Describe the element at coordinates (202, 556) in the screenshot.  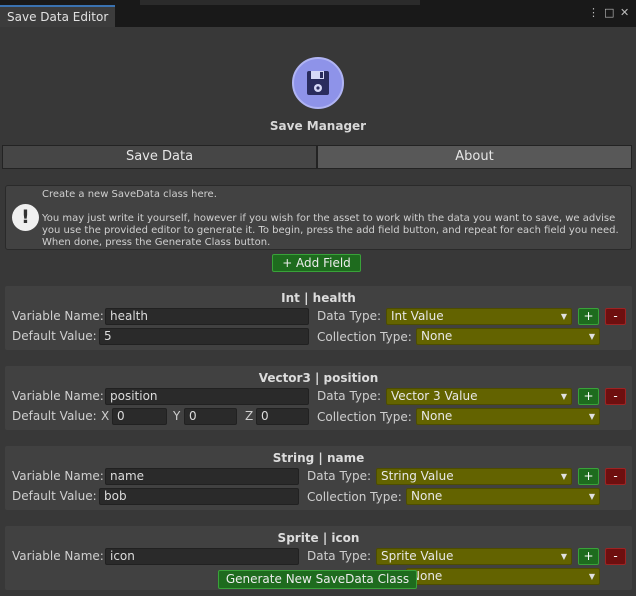
I see `variable-name-input: icon` at that location.